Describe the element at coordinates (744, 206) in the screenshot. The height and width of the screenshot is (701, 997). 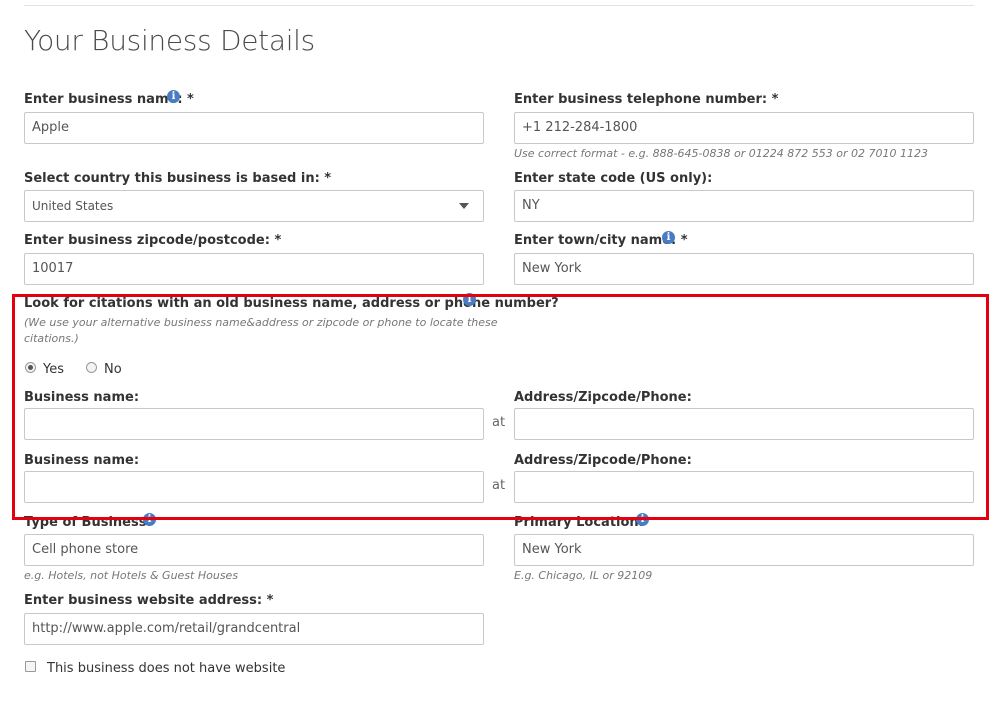
I see `state-input: NY` at that location.